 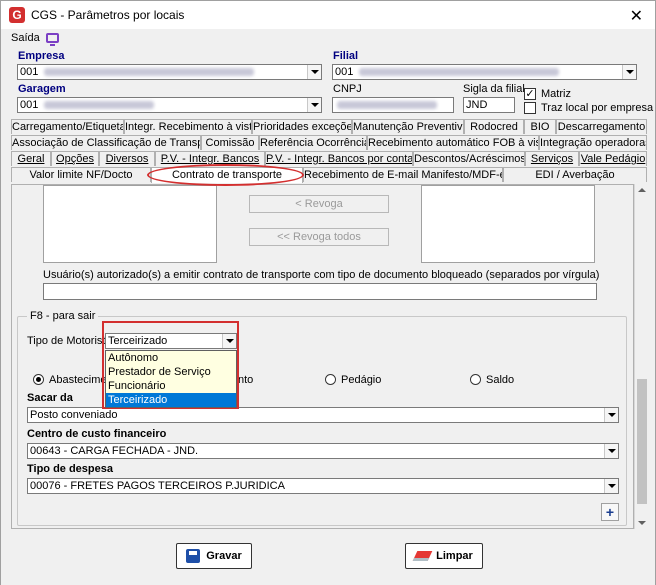 What do you see at coordinates (489, 105) in the screenshot?
I see `sigla-field: JND` at bounding box center [489, 105].